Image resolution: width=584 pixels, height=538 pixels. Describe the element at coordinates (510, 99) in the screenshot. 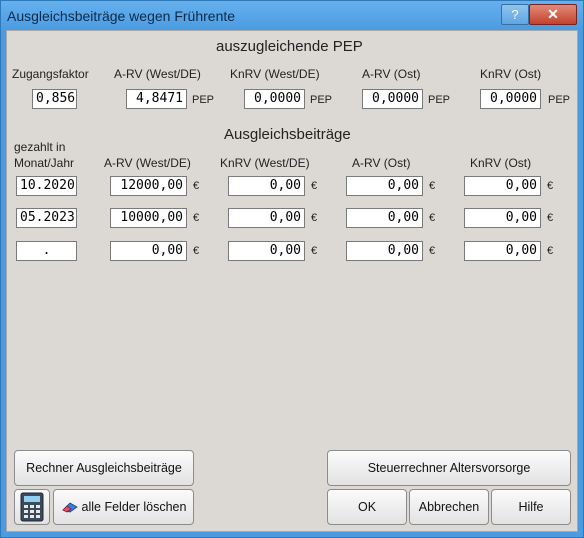

I see `pep-knrv-ost-input: 0,0000` at that location.